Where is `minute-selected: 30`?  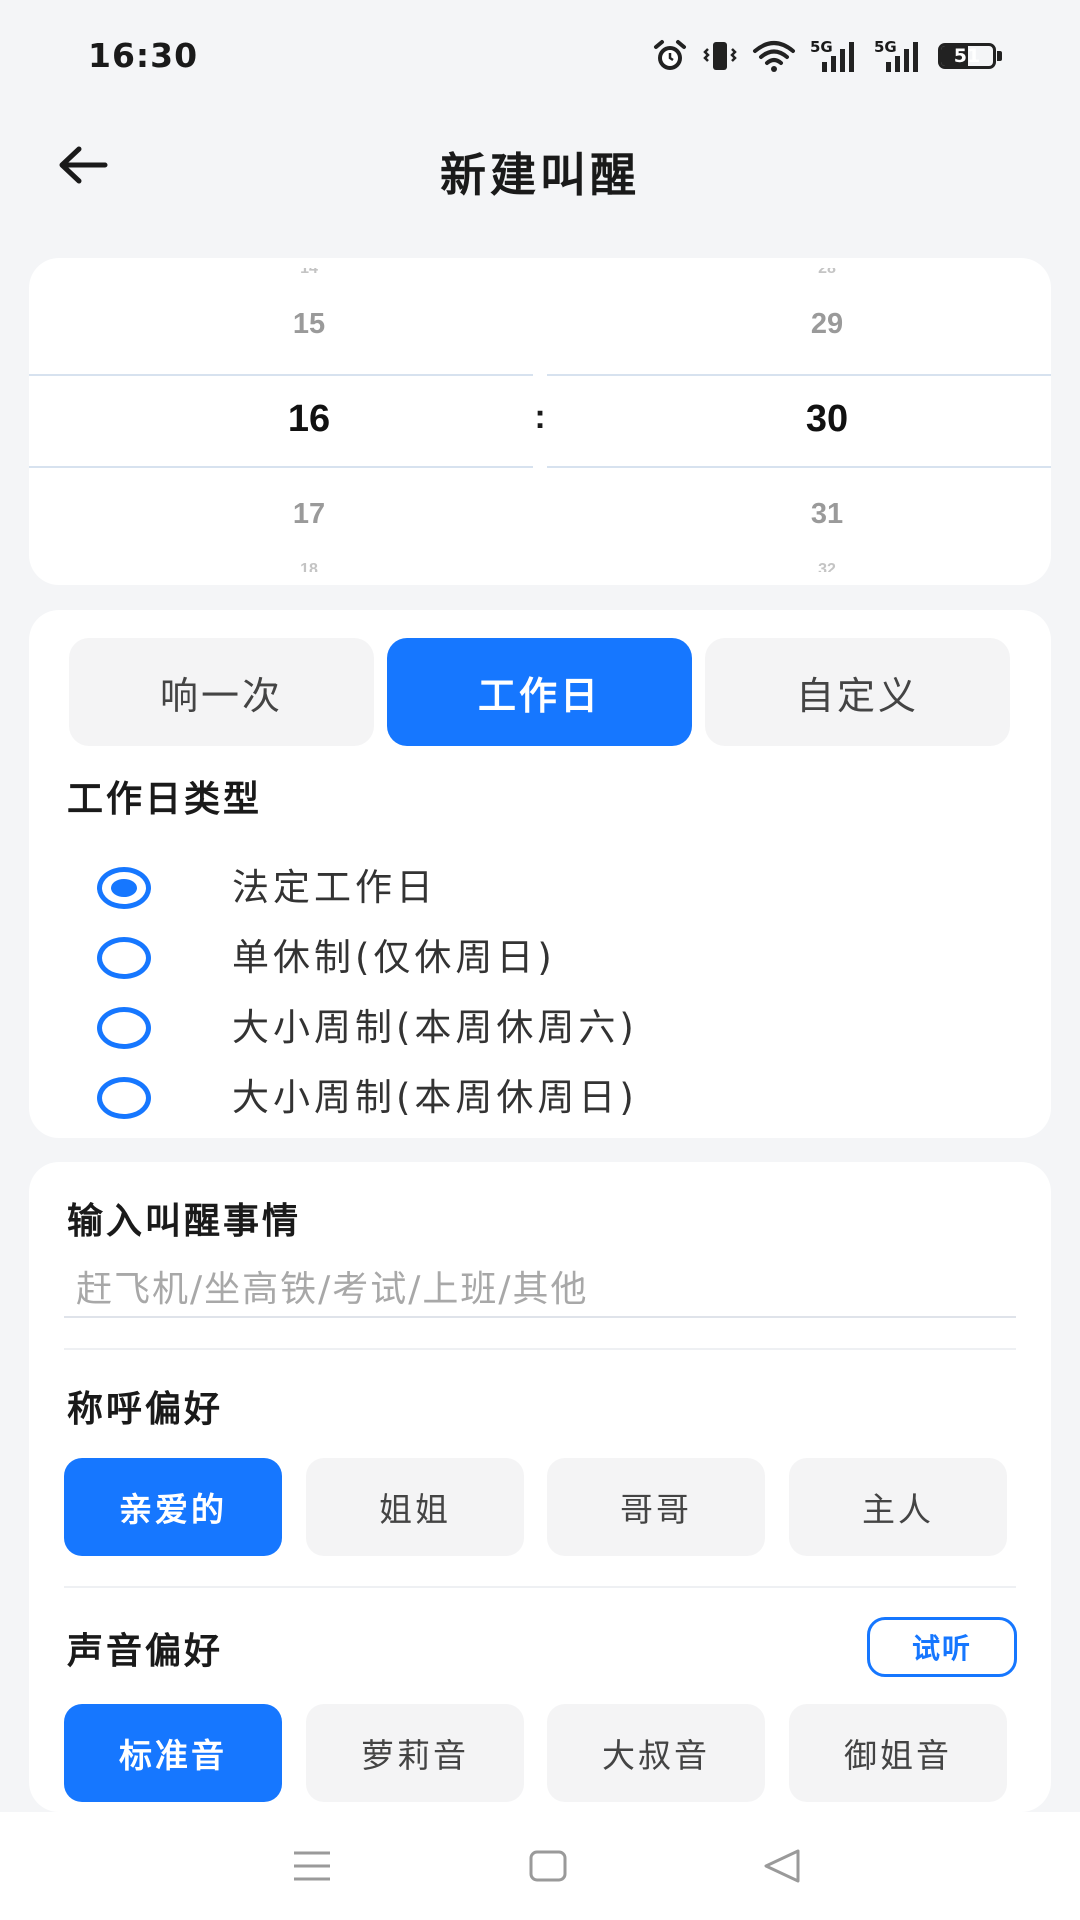
minute-selected: 30 is located at coordinates (827, 419).